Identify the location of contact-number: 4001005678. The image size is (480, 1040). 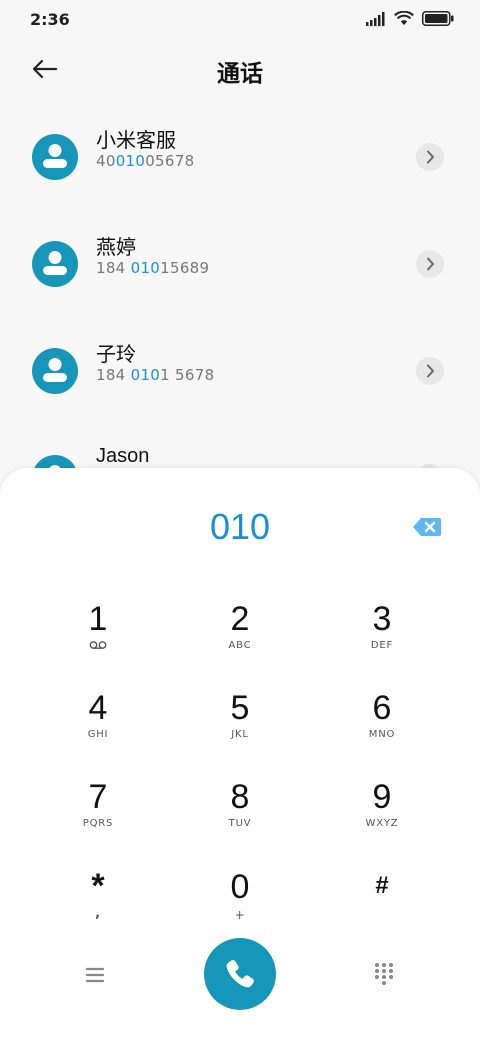
(145, 161).